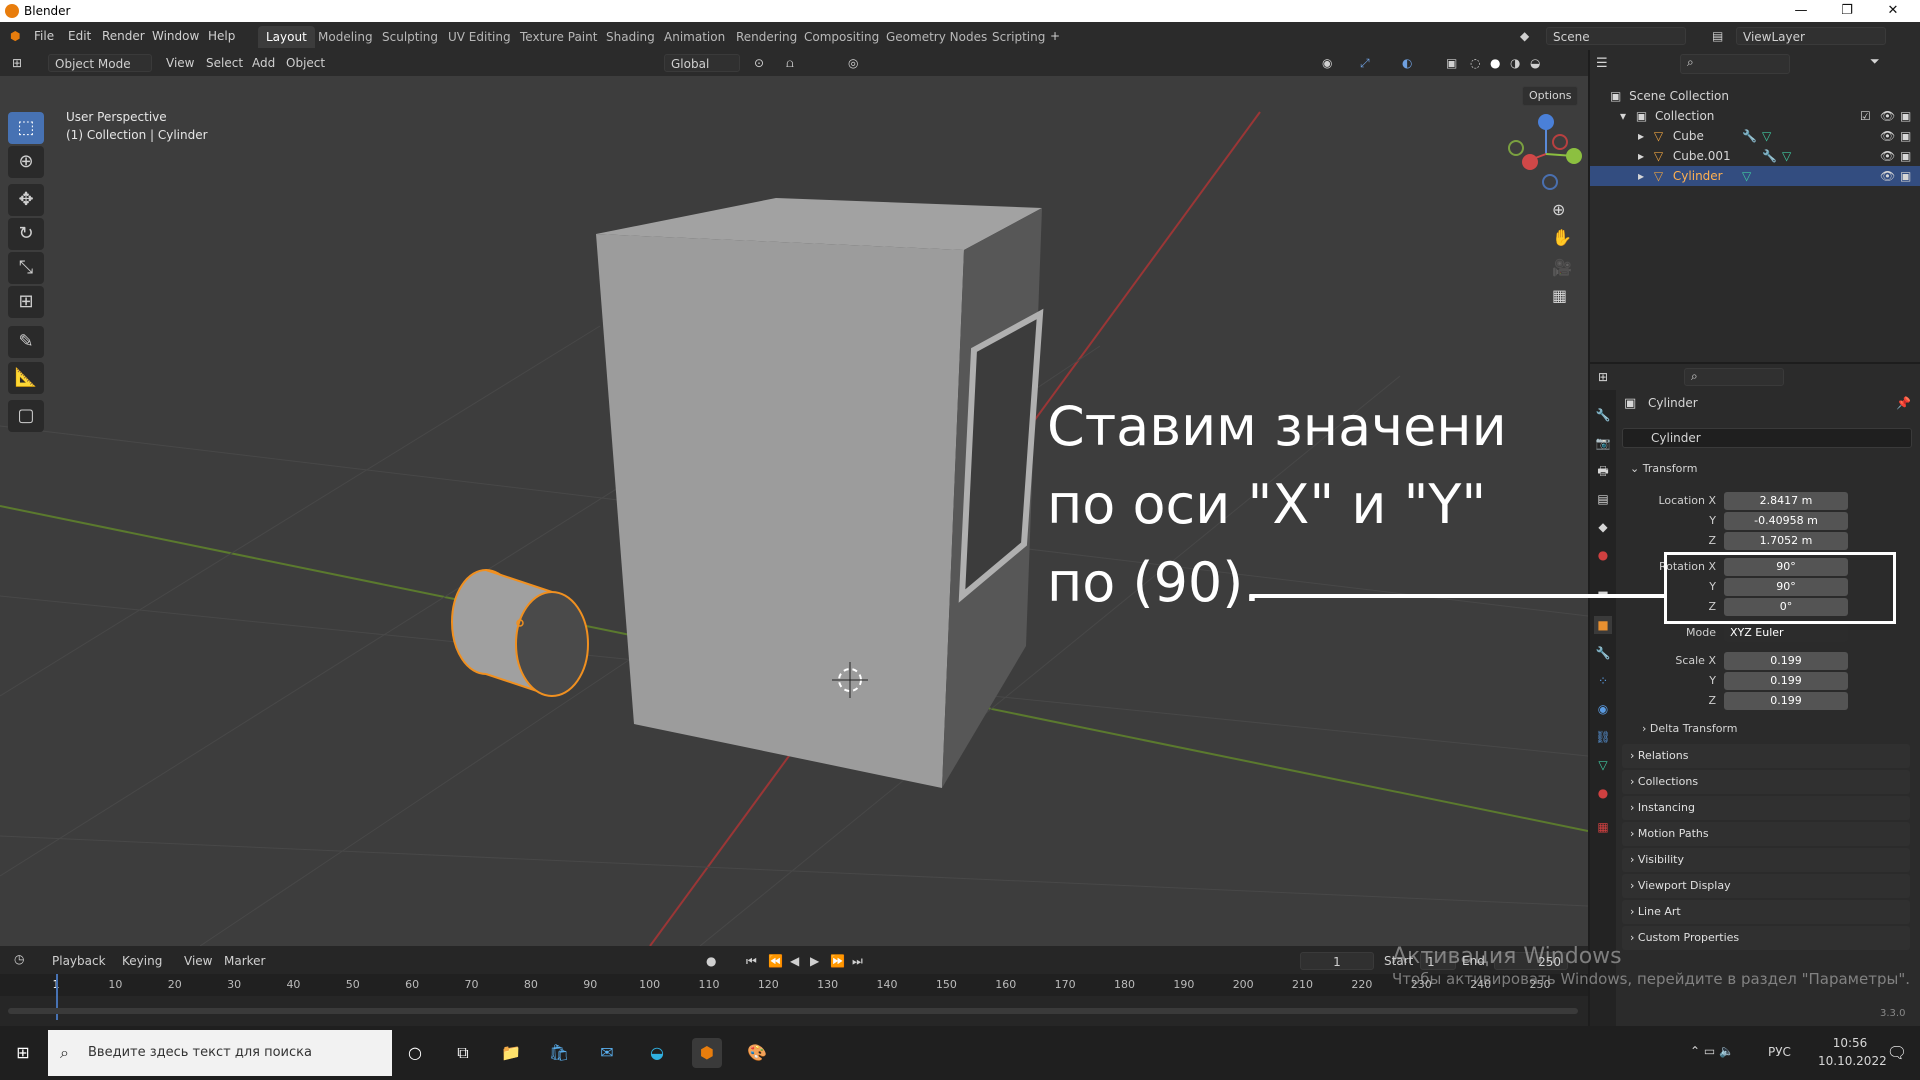 This screenshot has width=1920, height=1080. Describe the element at coordinates (1766, 782) in the screenshot. I see `collections-panel: › Collections` at that location.